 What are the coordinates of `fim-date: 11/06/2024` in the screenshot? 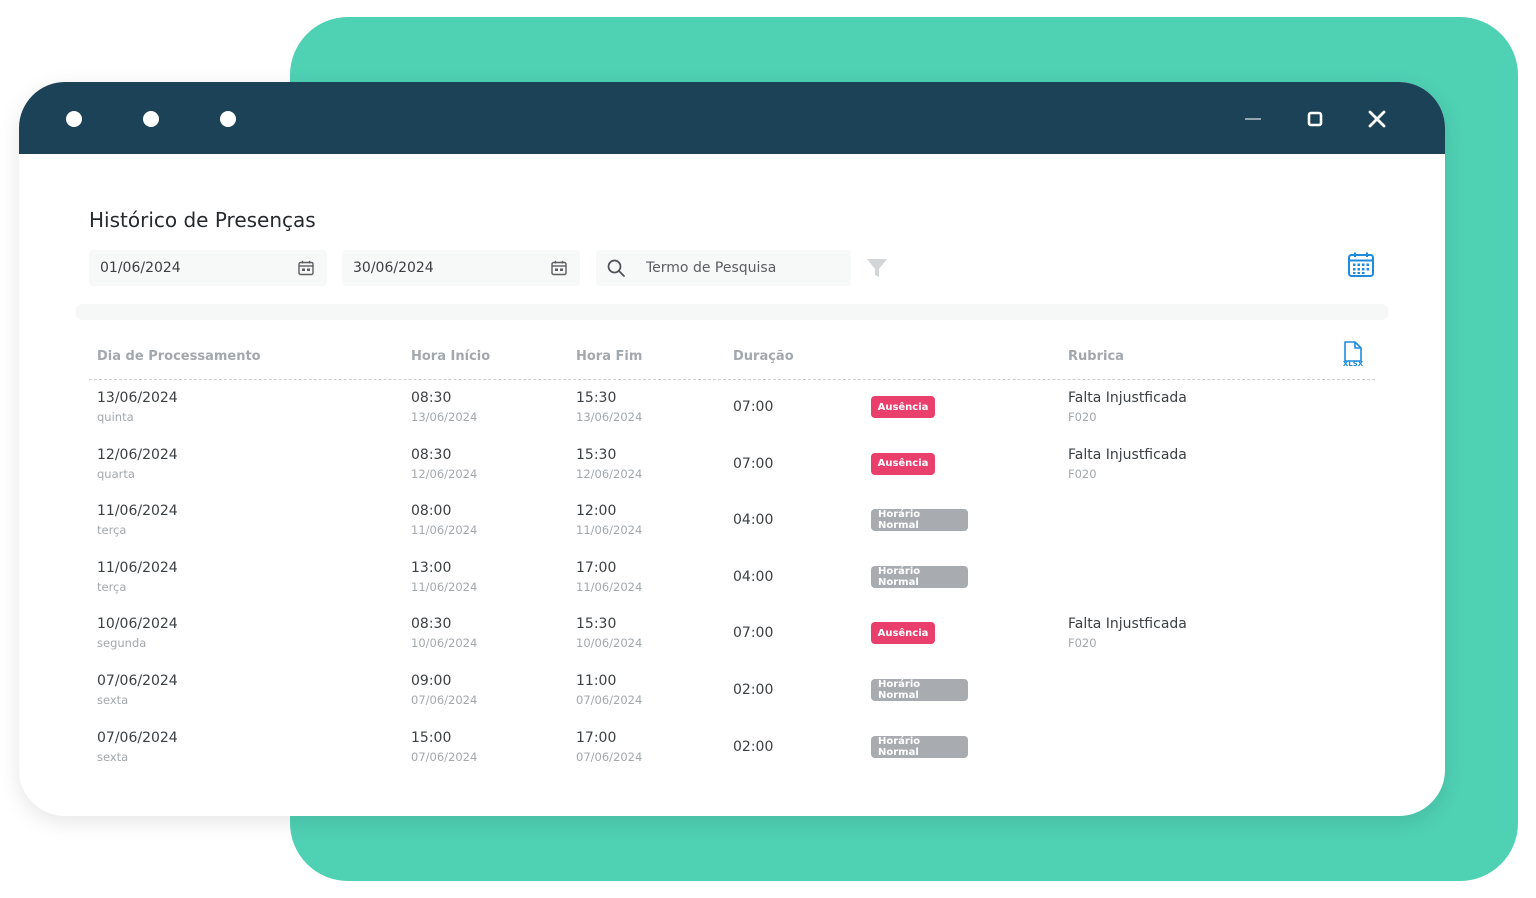 It's located at (609, 586).